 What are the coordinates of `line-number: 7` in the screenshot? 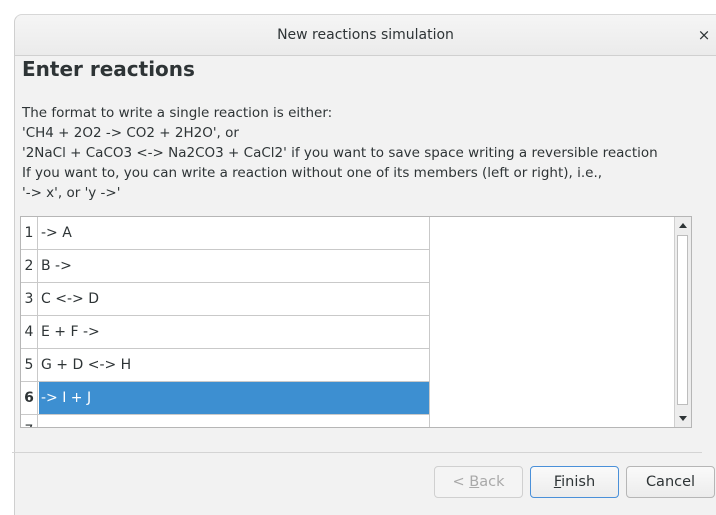 It's located at (29, 421).